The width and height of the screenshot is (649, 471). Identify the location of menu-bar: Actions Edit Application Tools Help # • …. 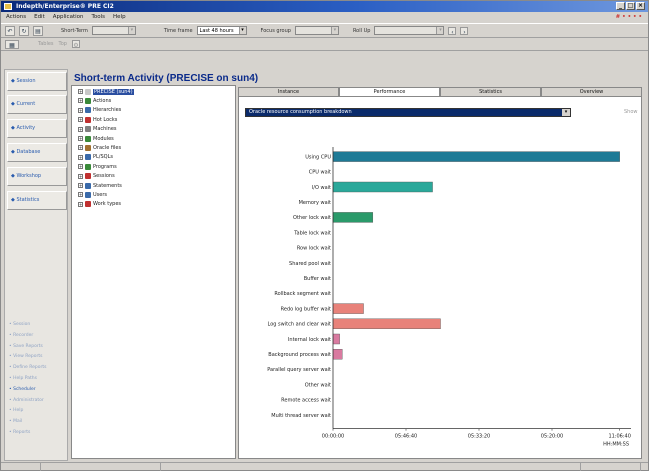
(324, 17).